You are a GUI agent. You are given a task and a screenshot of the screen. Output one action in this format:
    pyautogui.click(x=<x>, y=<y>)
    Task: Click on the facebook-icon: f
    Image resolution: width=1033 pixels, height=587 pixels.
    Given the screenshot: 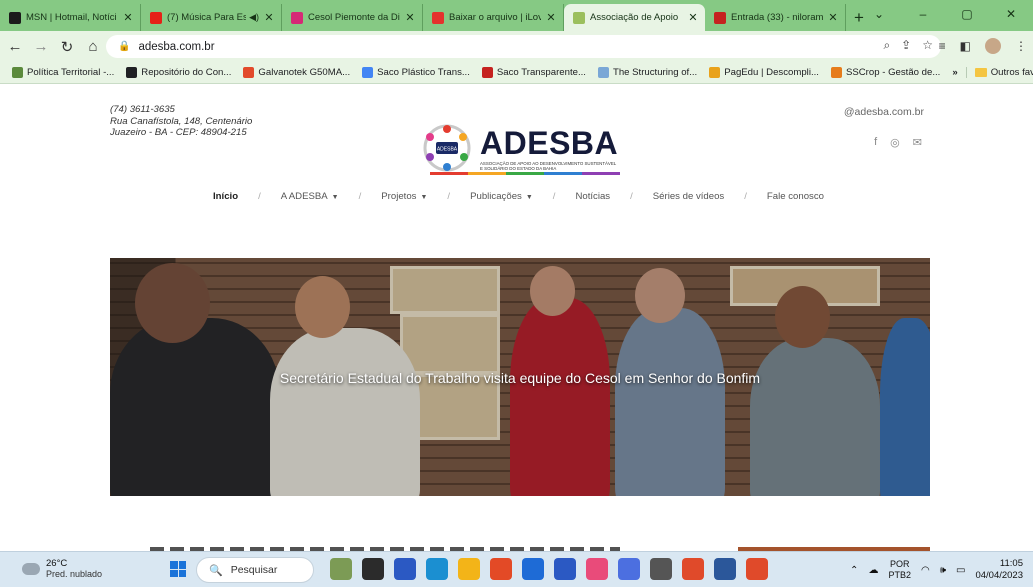 What is the action you would take?
    pyautogui.click(x=875, y=142)
    